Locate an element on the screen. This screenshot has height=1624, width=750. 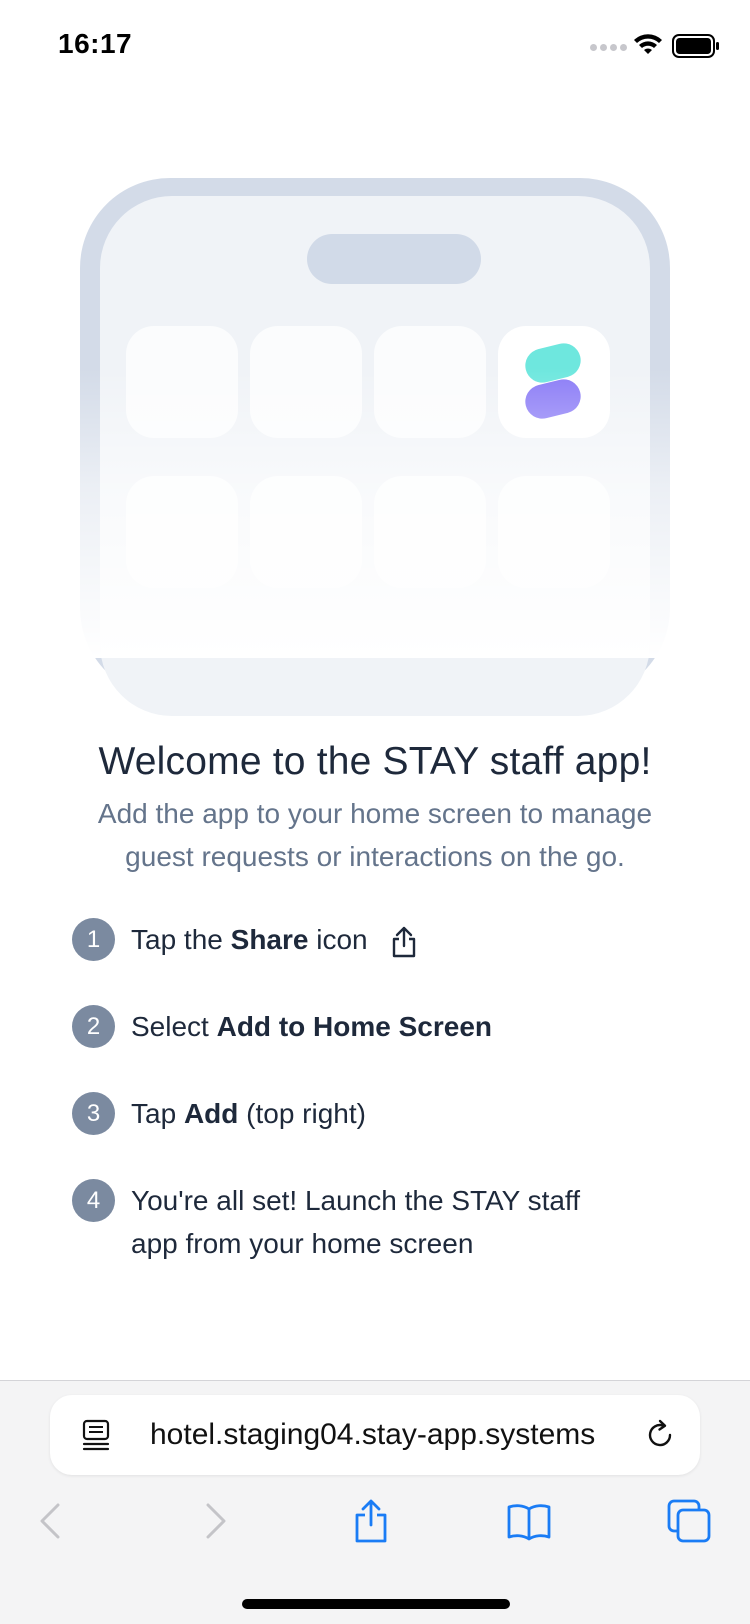
step-number-badge: 2 is located at coordinates (93, 1026).